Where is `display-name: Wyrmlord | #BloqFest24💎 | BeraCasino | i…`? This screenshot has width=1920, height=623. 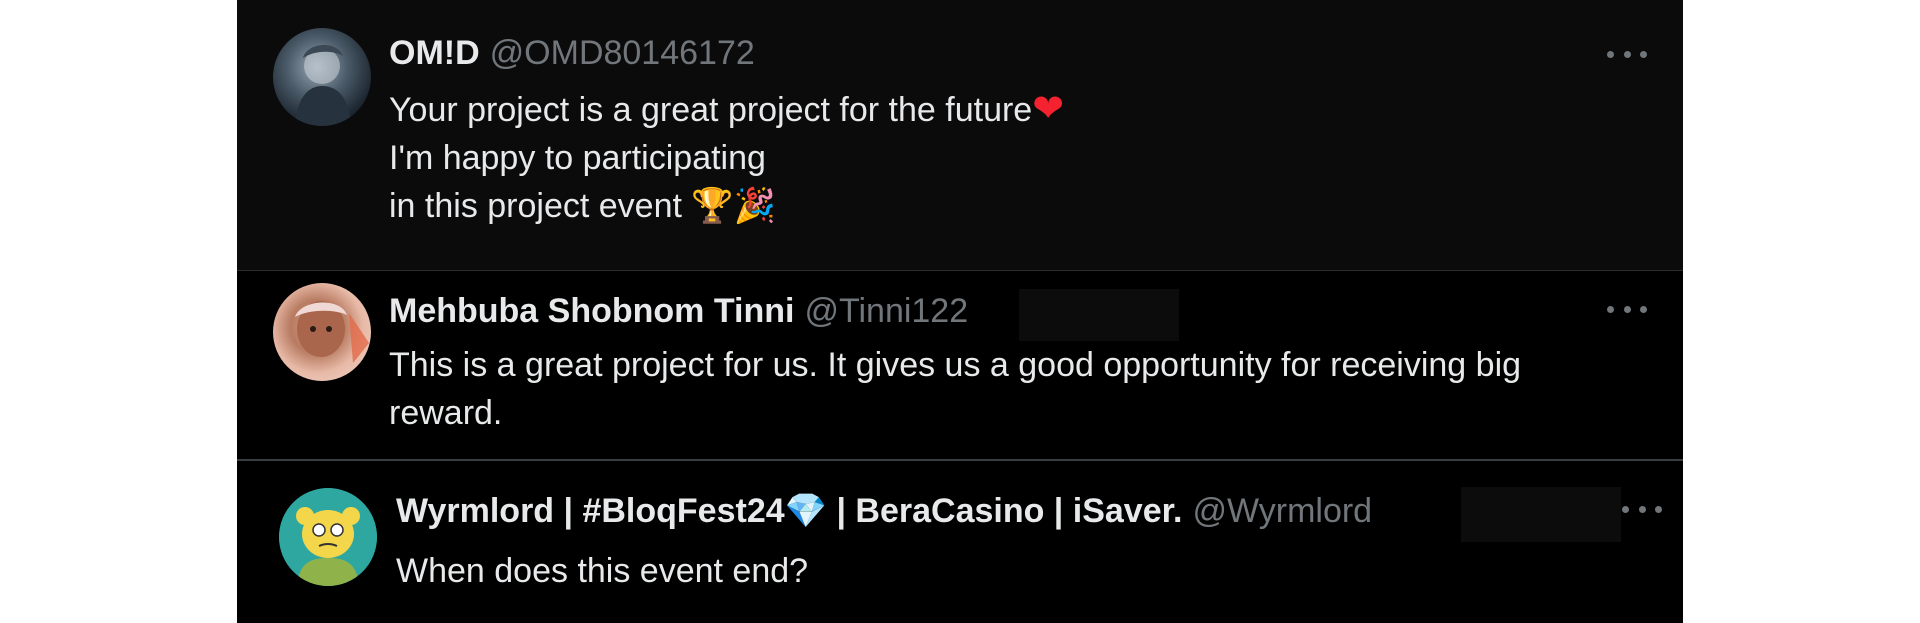
display-name: Wyrmlord | #BloqFest24💎 | BeraCasino | i… is located at coordinates (789, 511).